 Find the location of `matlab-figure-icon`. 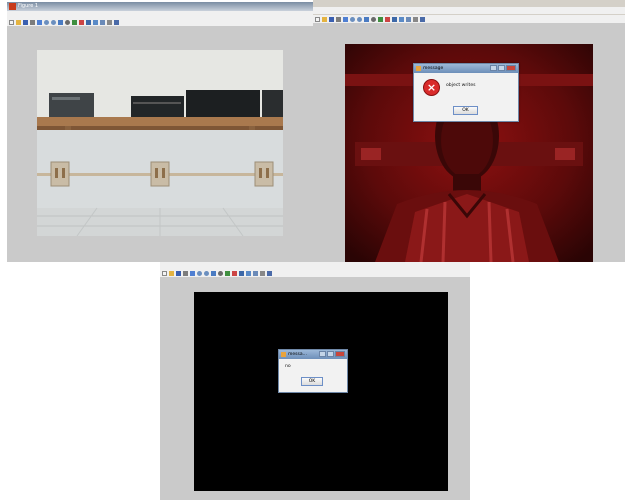

matlab-figure-icon is located at coordinates (12, 6).